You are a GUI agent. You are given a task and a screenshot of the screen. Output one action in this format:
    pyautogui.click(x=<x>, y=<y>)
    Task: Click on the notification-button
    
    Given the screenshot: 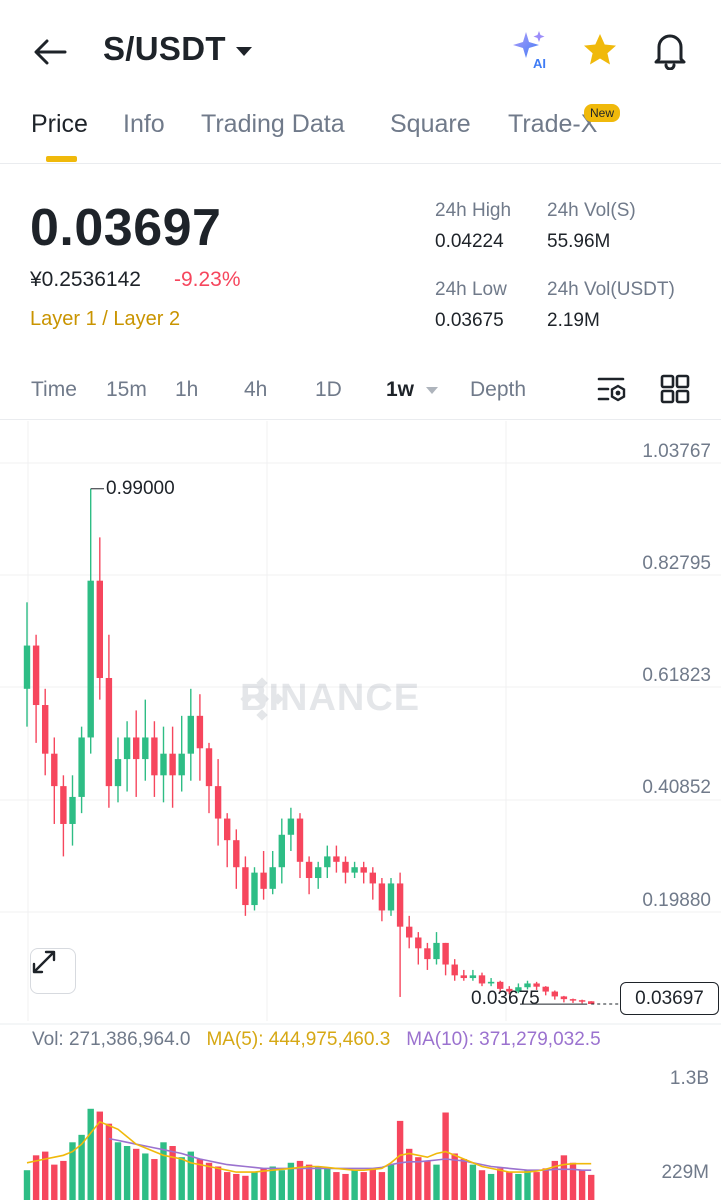 What is the action you would take?
    pyautogui.click(x=670, y=50)
    